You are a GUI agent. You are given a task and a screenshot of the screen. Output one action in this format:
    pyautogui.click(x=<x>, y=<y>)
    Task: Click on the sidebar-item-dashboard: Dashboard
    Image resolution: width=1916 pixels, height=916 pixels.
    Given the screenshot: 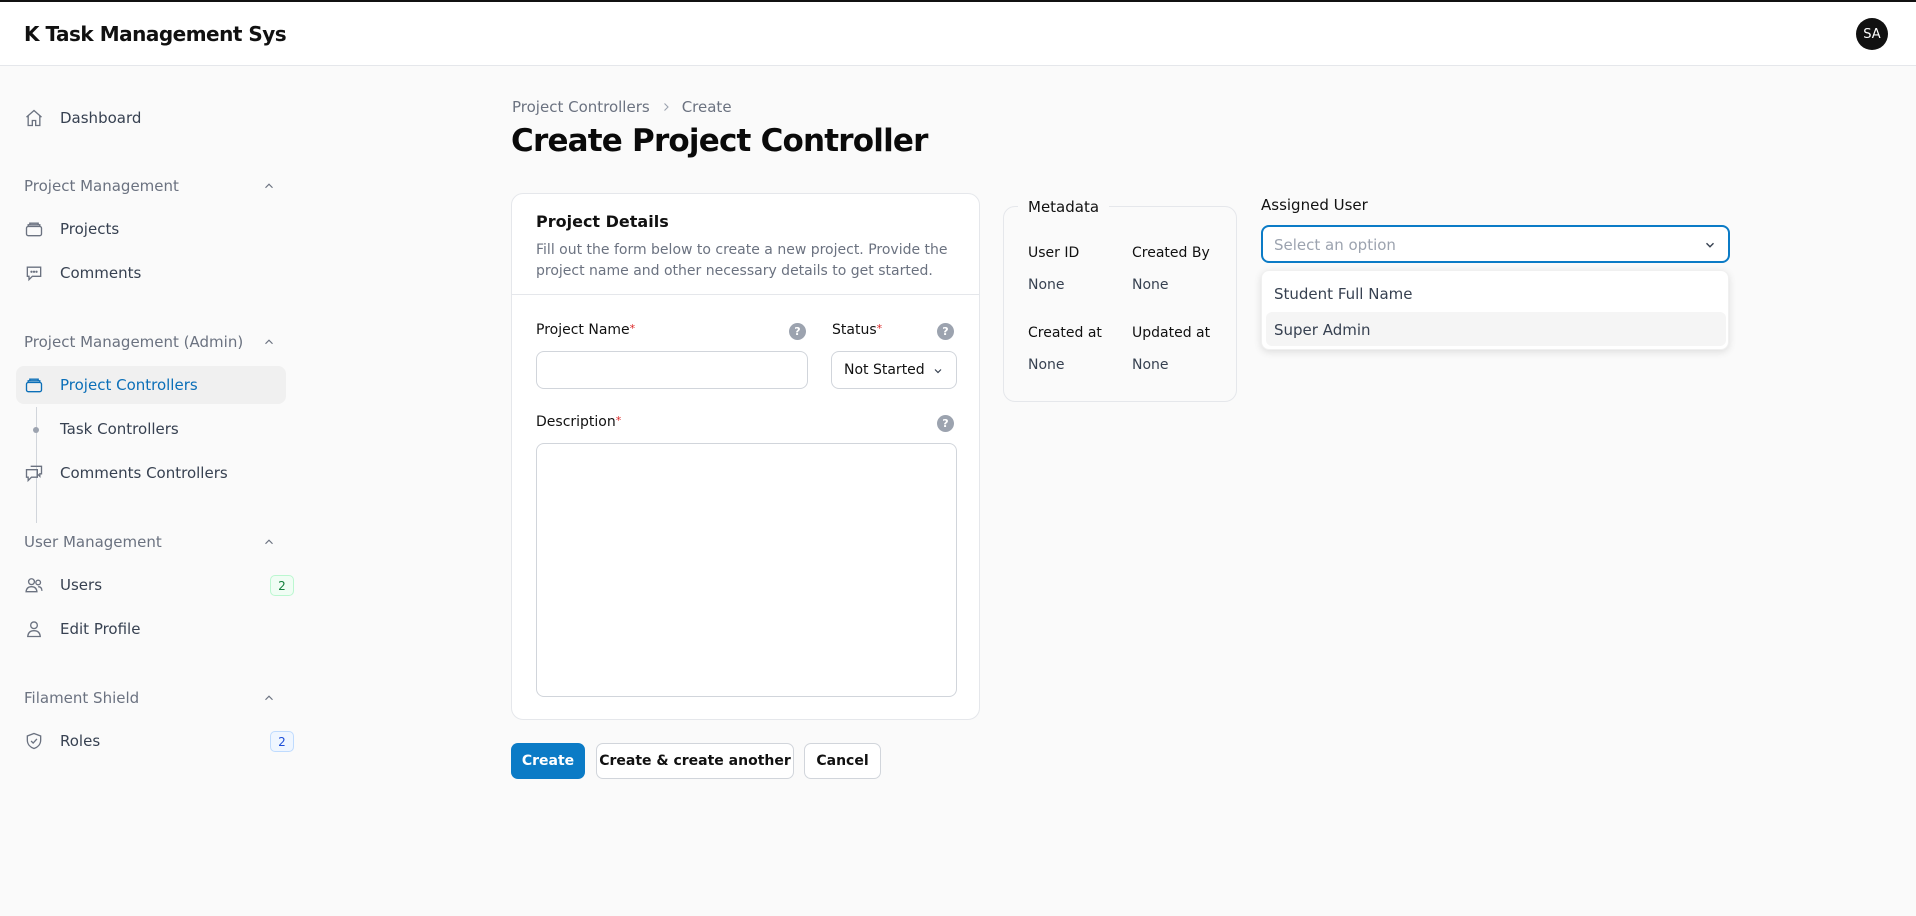 What is the action you would take?
    pyautogui.click(x=151, y=118)
    